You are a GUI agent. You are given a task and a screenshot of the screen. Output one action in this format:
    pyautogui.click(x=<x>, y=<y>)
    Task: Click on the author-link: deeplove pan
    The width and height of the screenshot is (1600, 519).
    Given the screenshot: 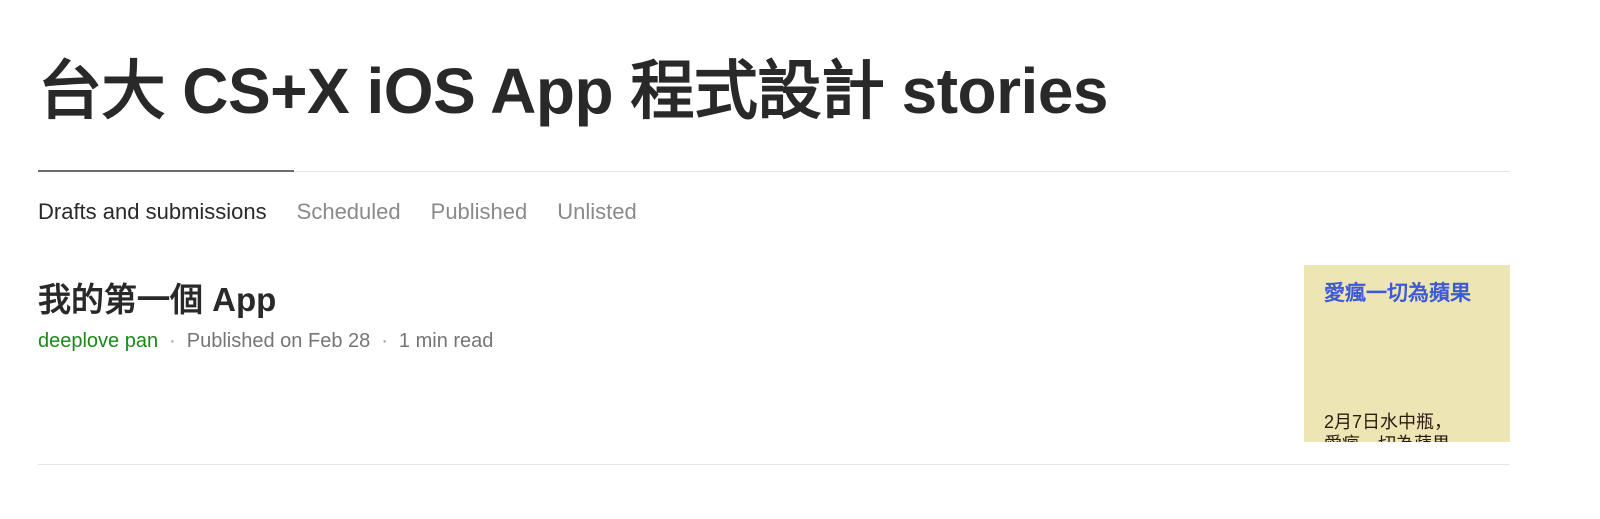 What is the action you would take?
    pyautogui.click(x=98, y=341)
    